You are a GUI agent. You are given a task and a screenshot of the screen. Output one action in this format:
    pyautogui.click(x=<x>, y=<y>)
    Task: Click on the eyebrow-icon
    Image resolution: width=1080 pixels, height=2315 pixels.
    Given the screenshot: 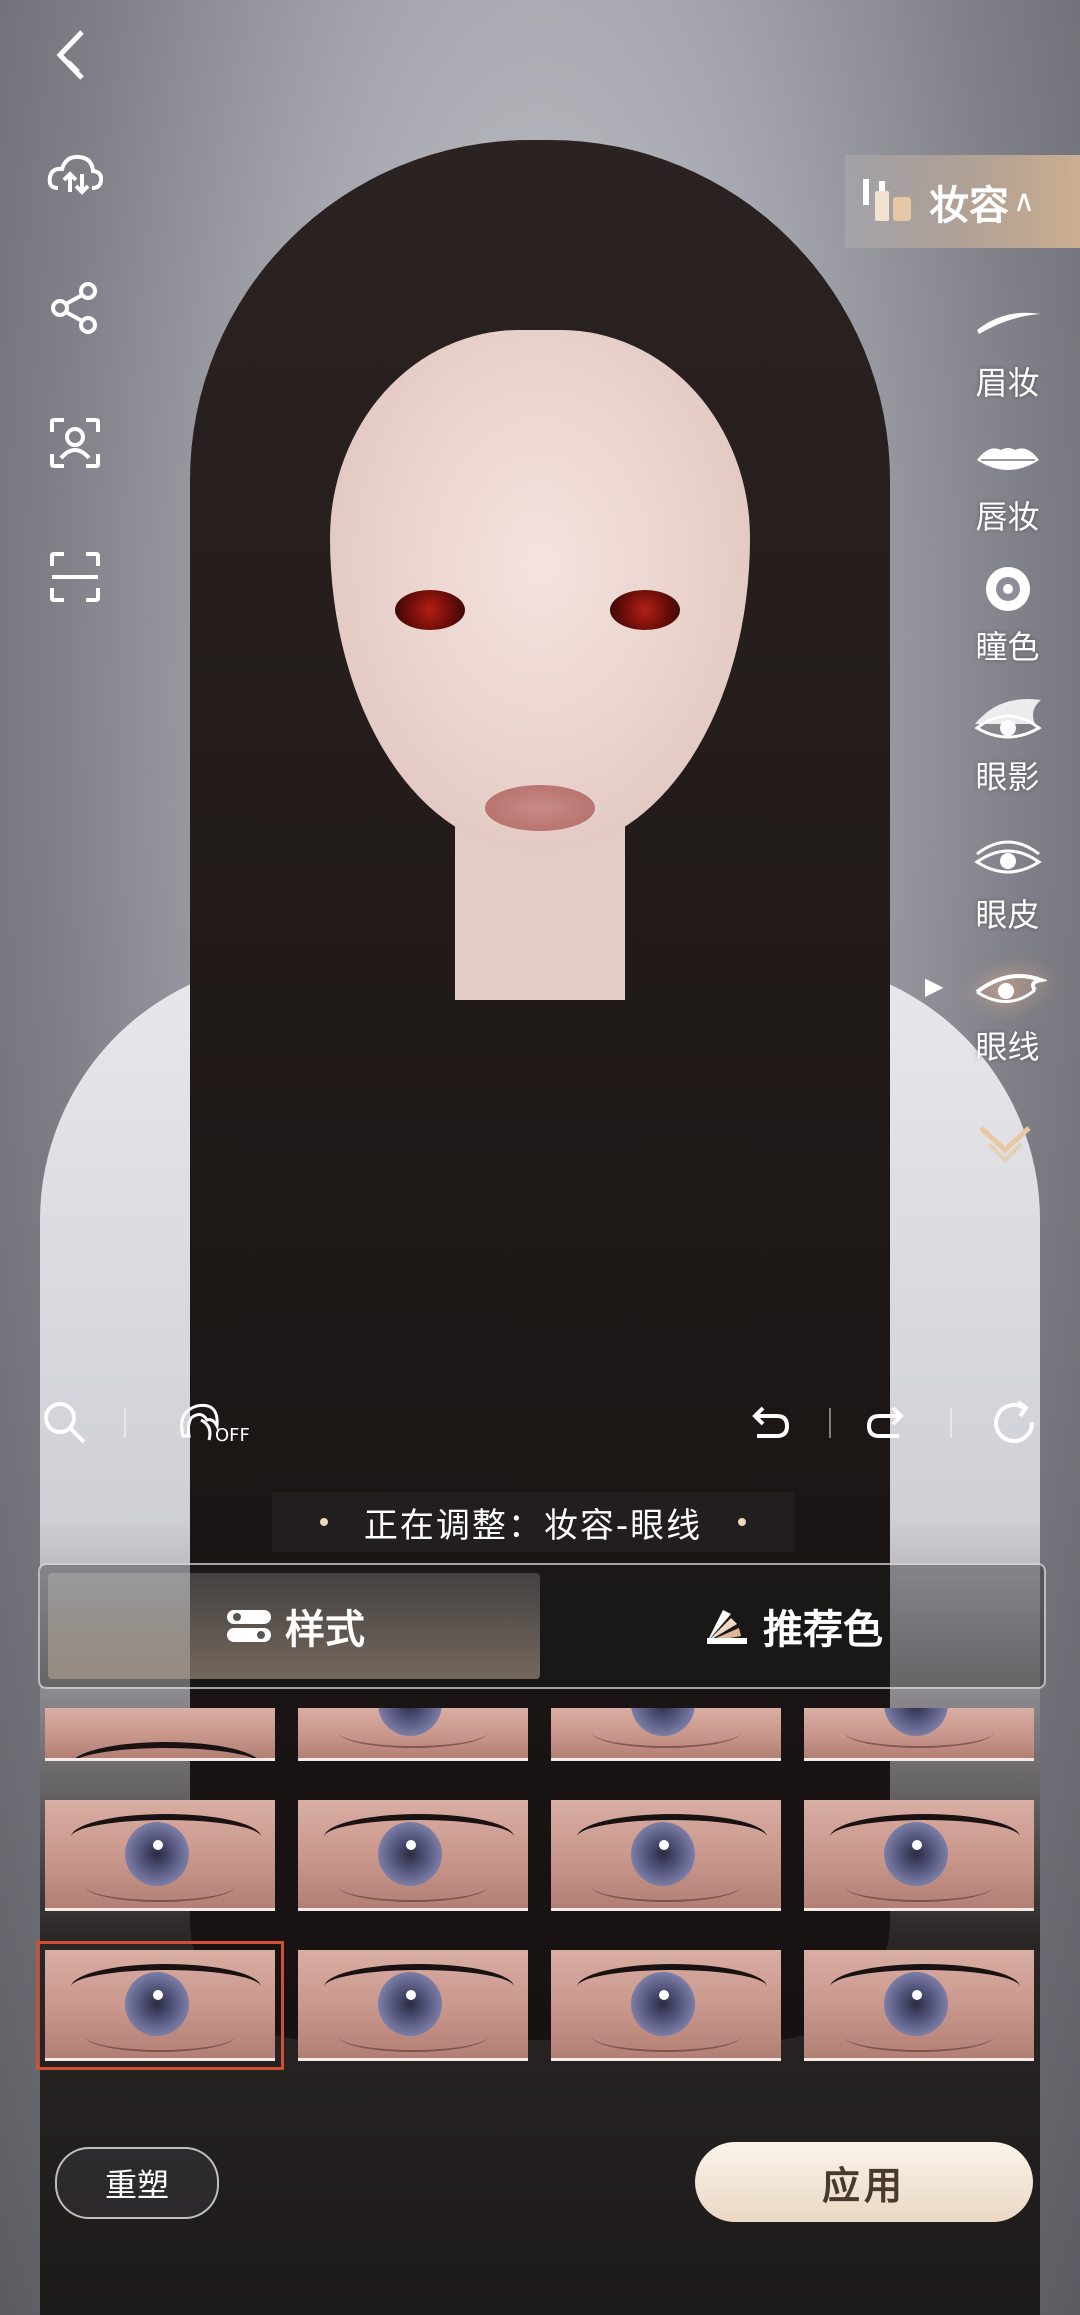 What is the action you would take?
    pyautogui.click(x=1008, y=323)
    